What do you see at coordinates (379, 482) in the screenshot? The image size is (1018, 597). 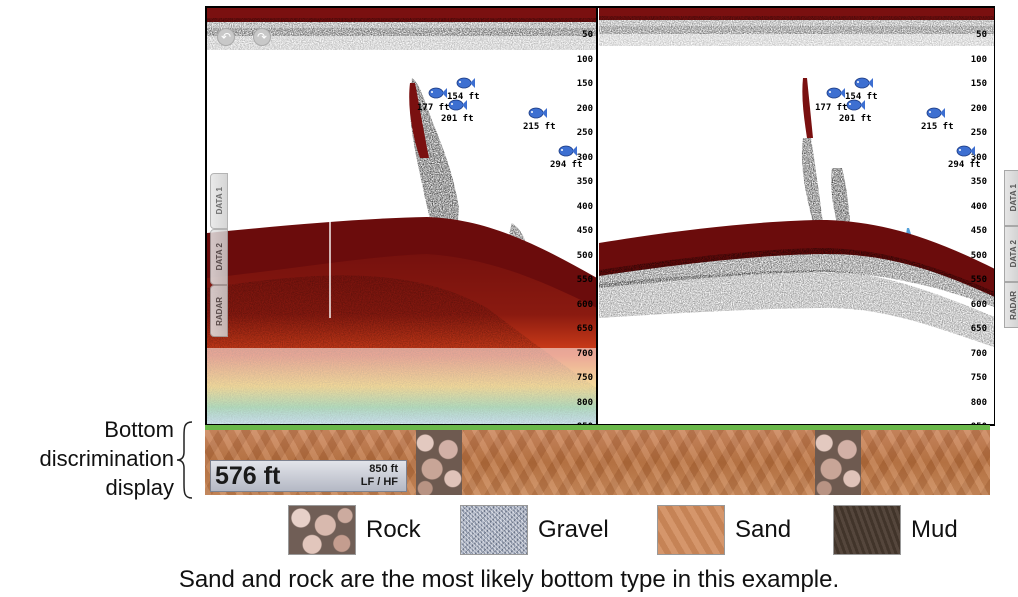 I see `frequency-mode: LF / HF` at bounding box center [379, 482].